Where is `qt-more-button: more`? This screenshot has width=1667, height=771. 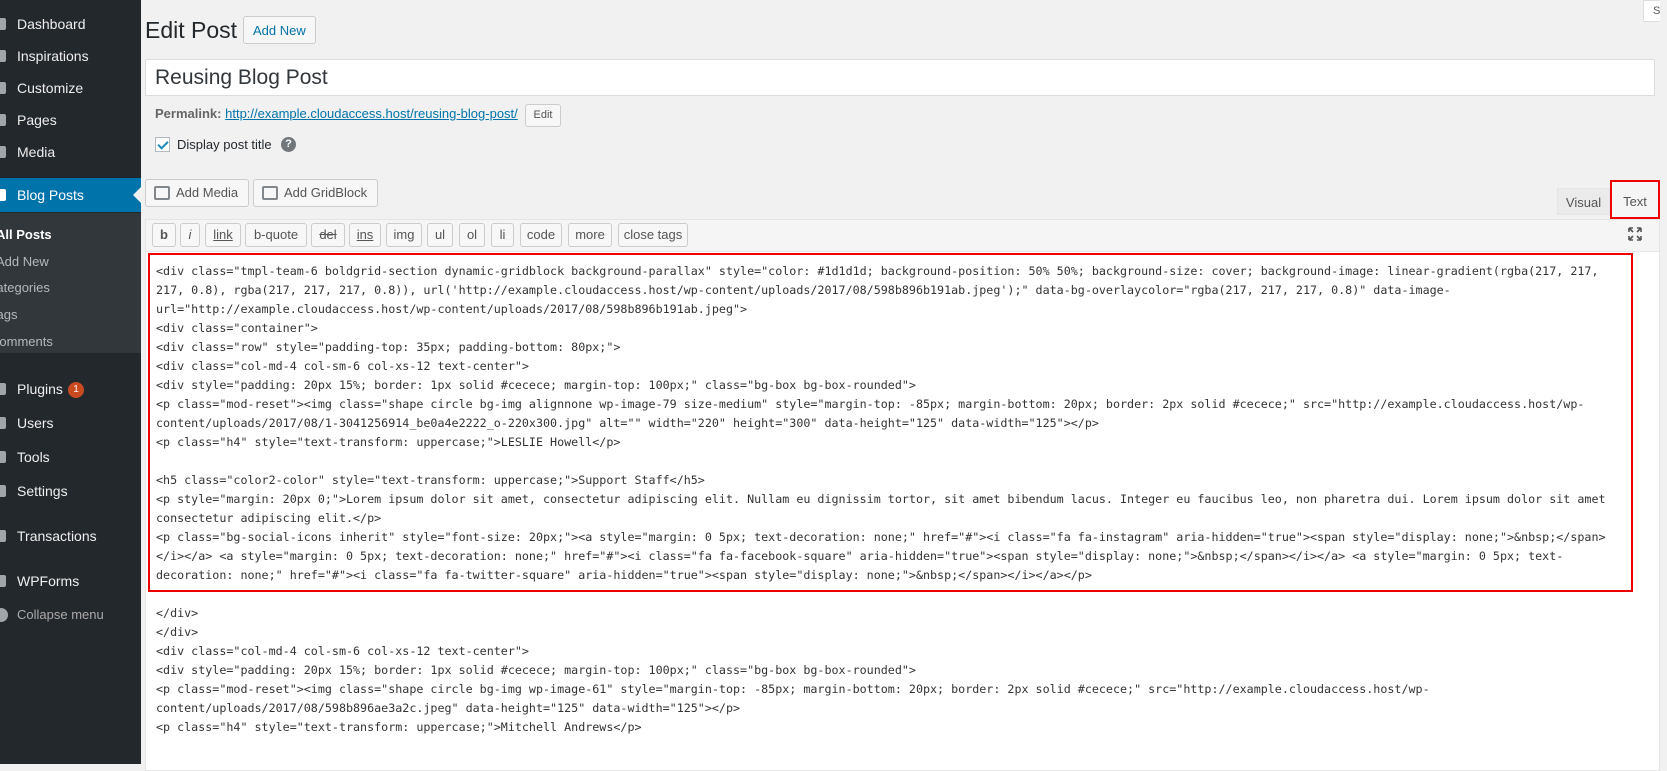 qt-more-button: more is located at coordinates (590, 235).